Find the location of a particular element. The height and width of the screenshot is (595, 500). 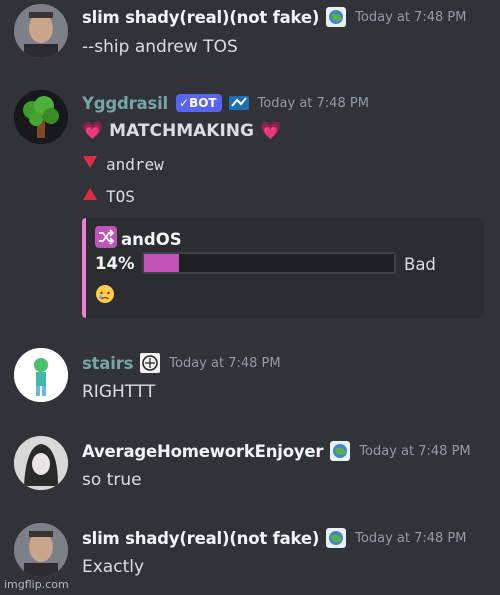

red-triangle-up-icon is located at coordinates (90, 196).